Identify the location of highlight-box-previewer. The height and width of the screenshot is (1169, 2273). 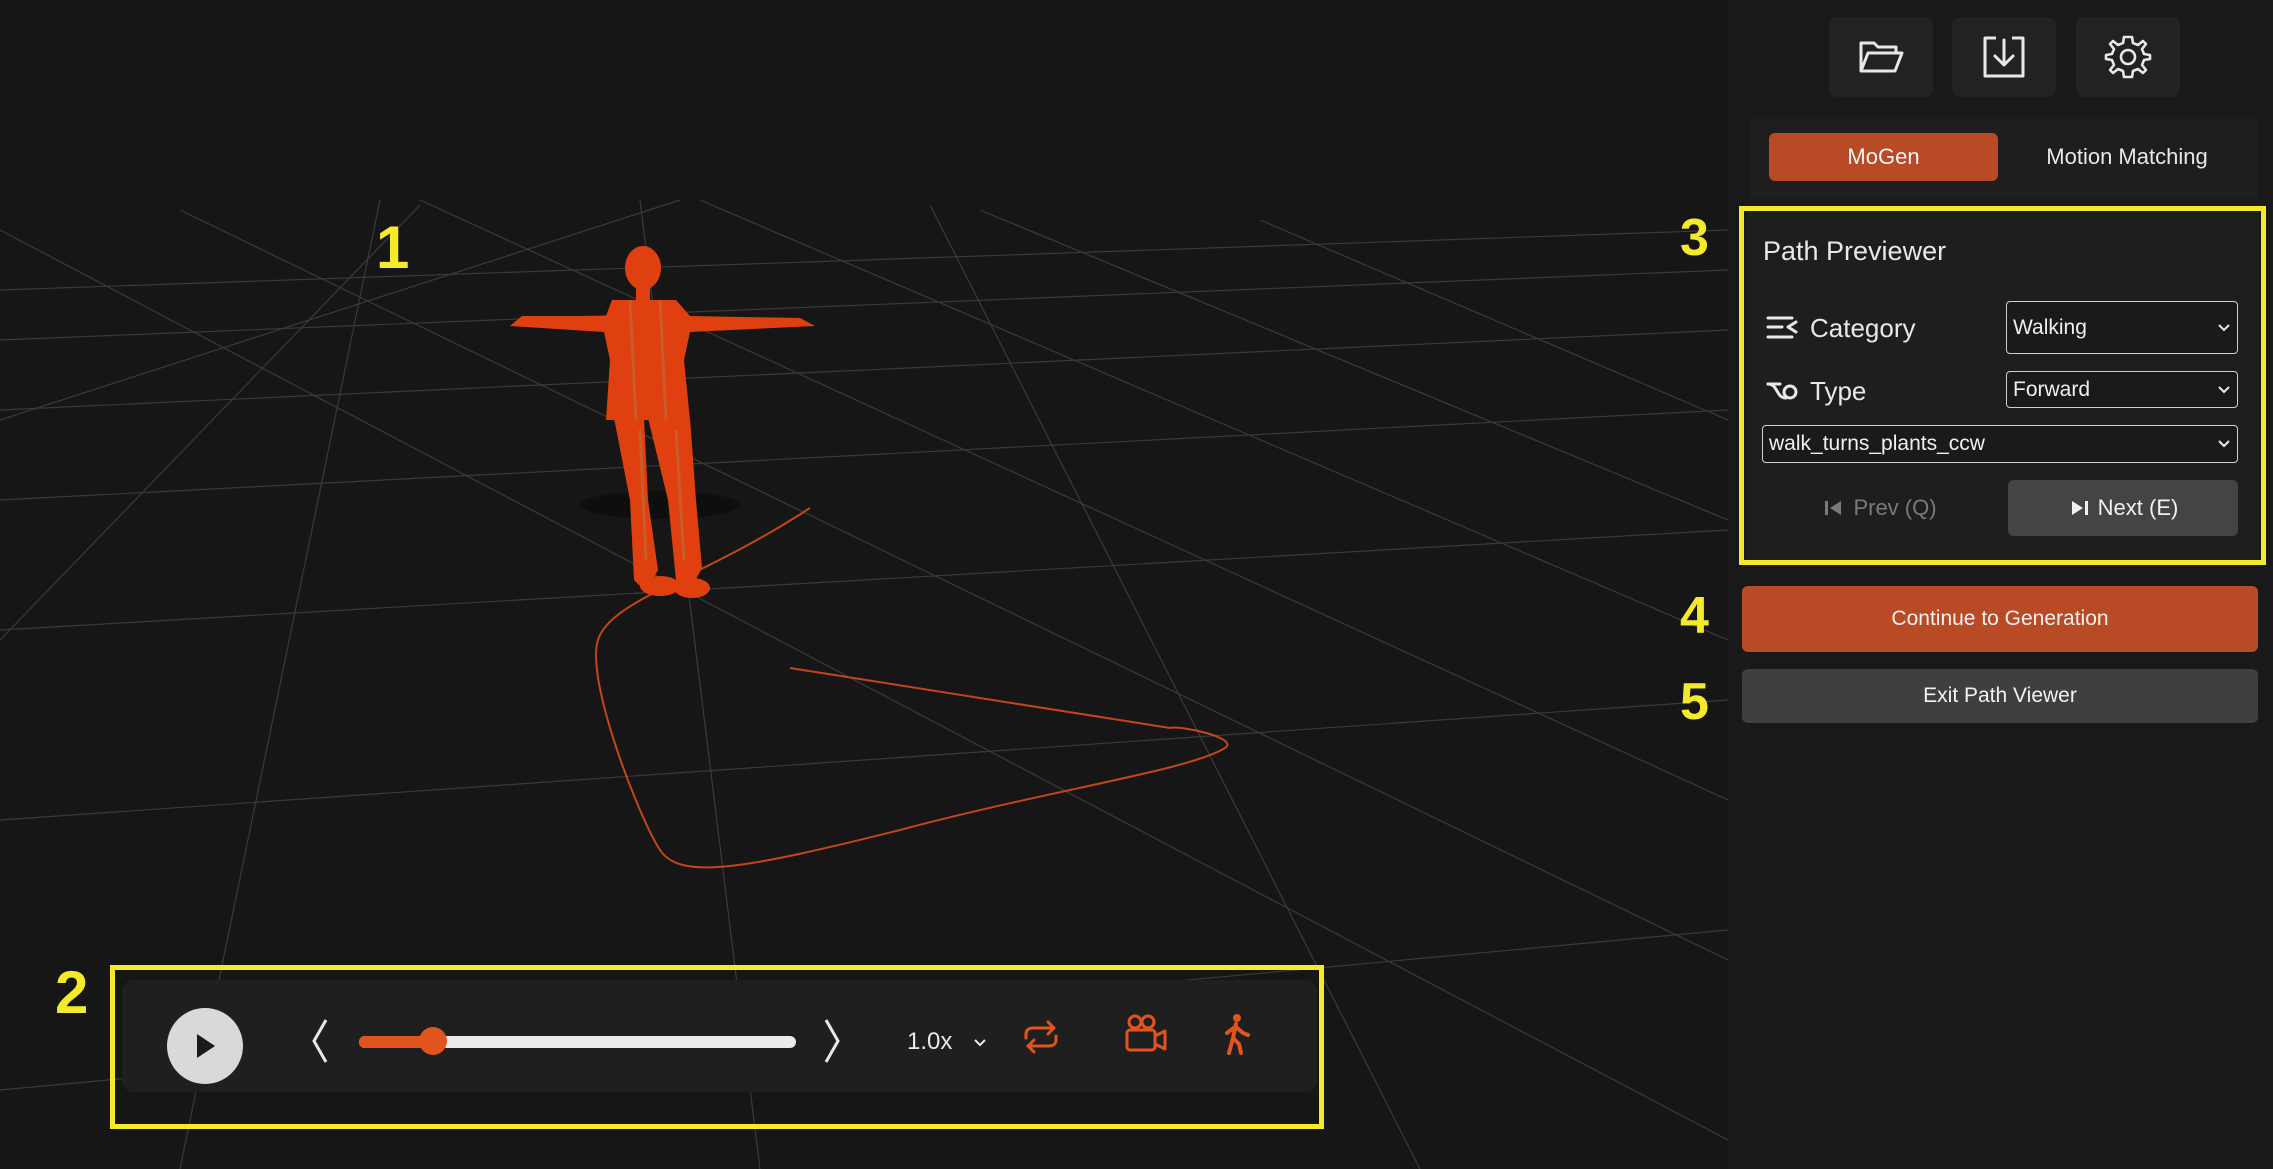
(2002, 385).